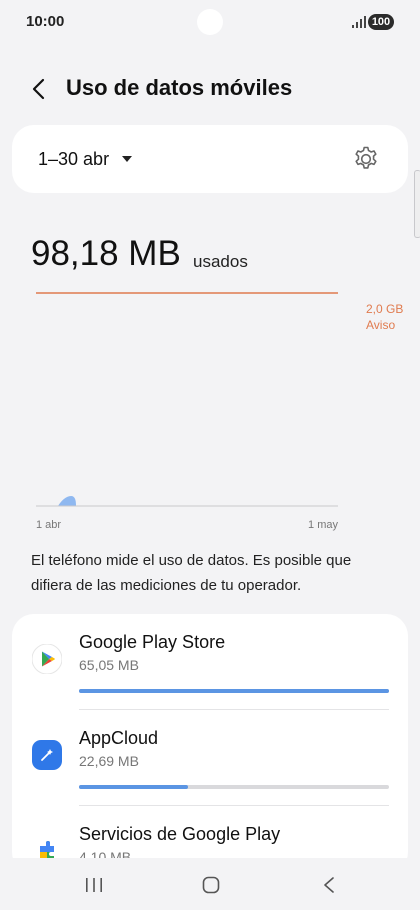 This screenshot has height=910, width=420. I want to click on period-dropdown: 1–30 abr, so click(85, 159).